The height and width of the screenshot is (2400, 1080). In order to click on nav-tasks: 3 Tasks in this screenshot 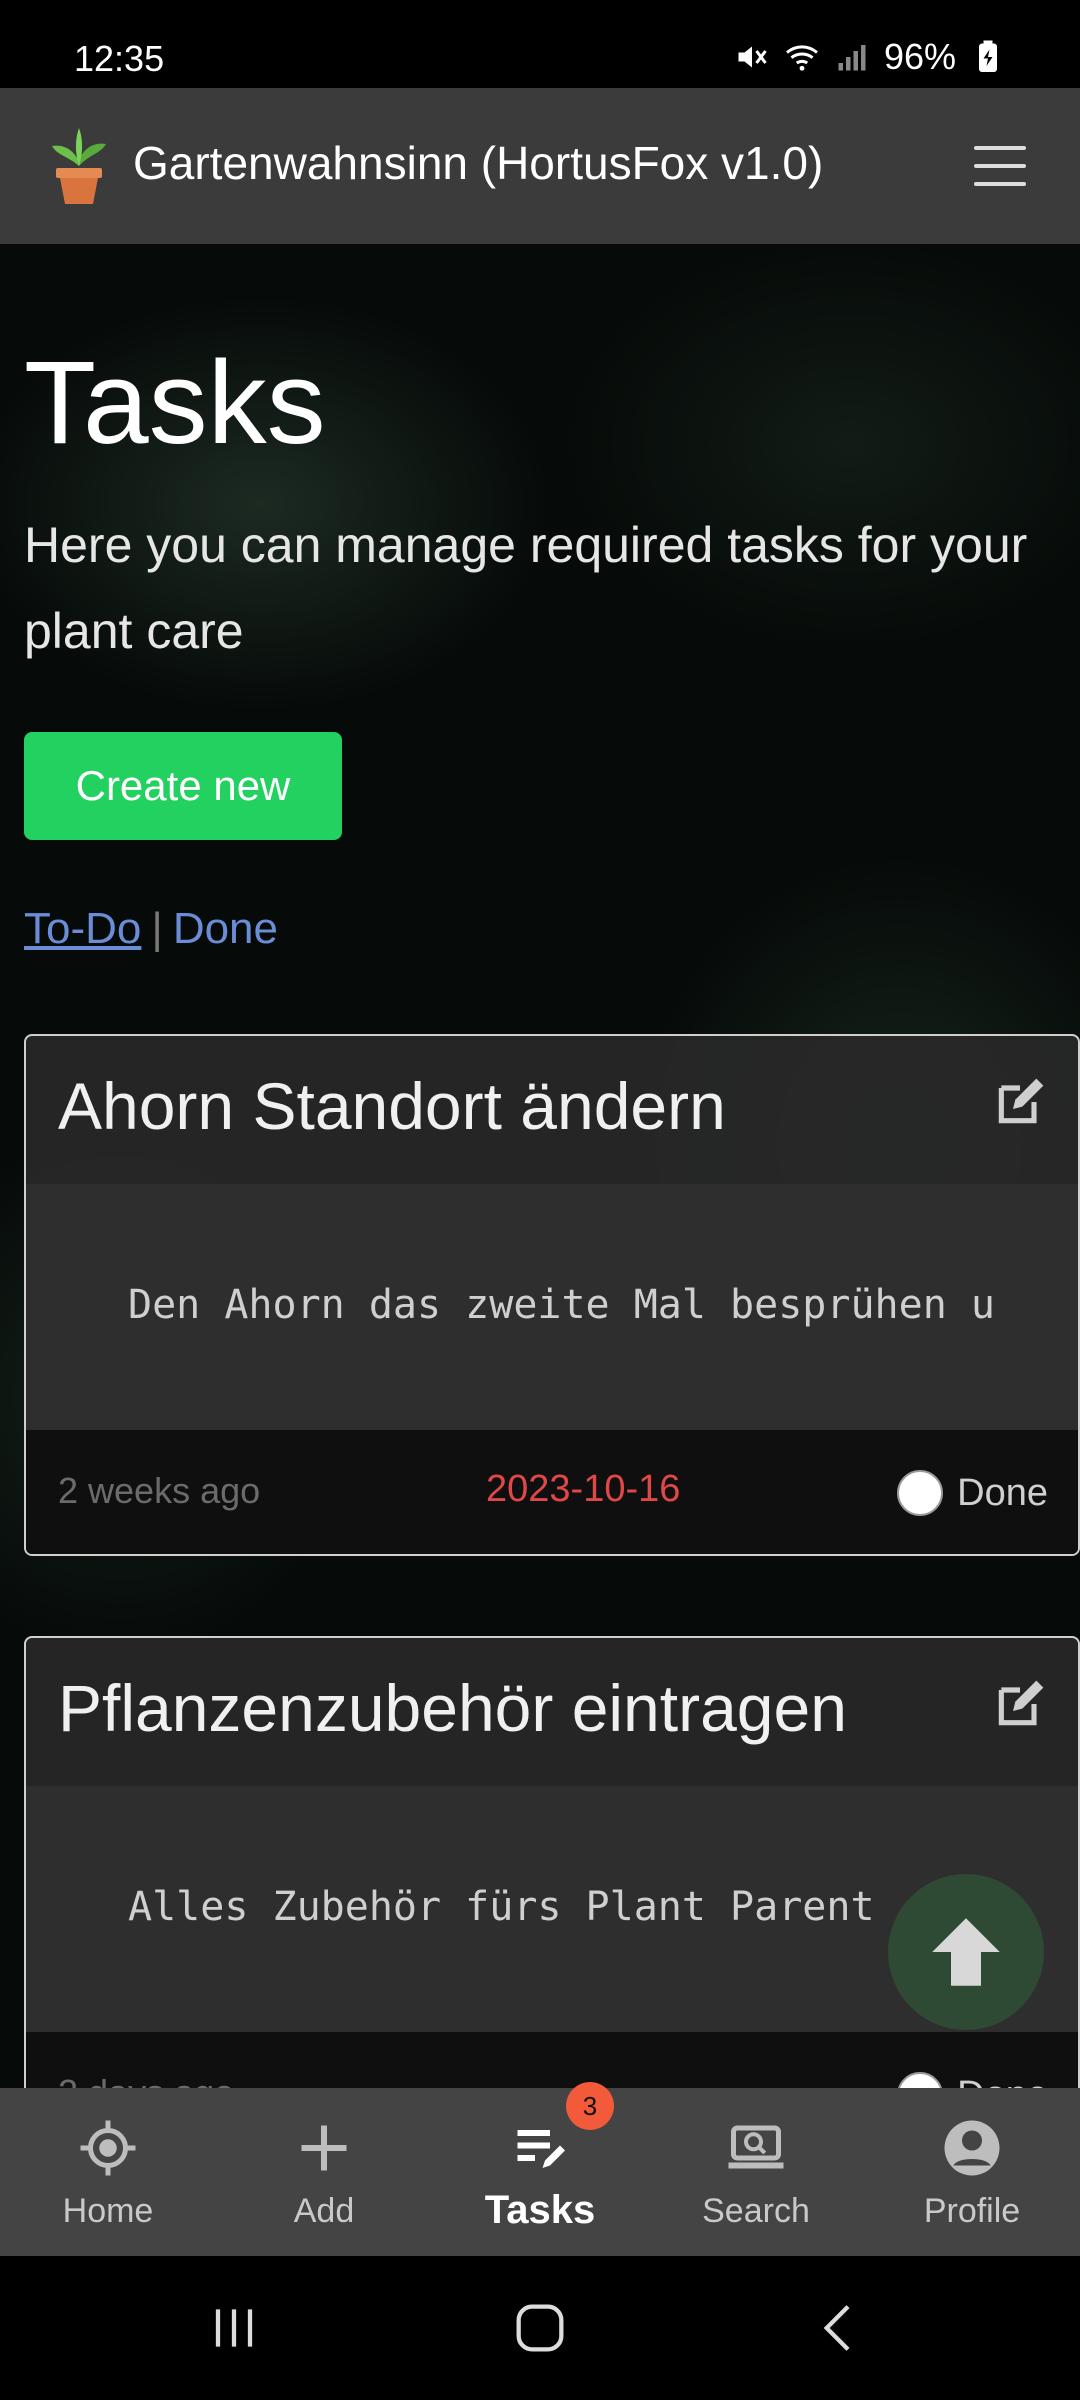, I will do `click(540, 2169)`.